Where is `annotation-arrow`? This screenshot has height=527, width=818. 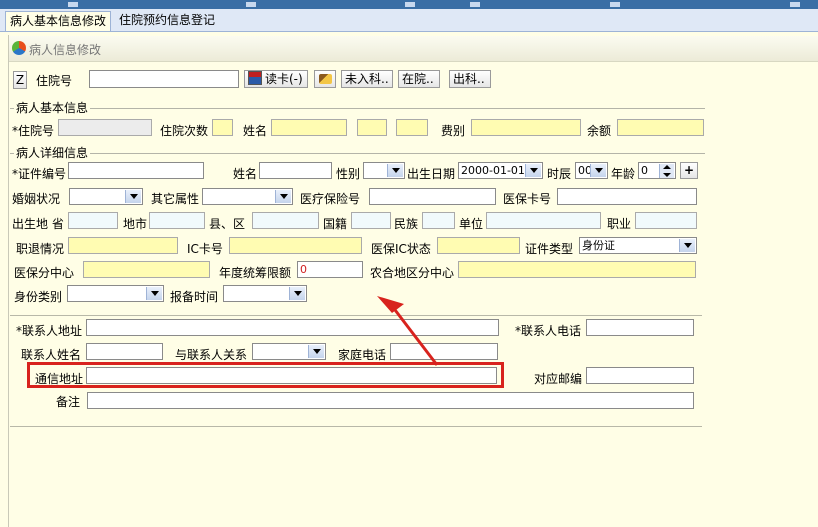 annotation-arrow is located at coordinates (408, 331).